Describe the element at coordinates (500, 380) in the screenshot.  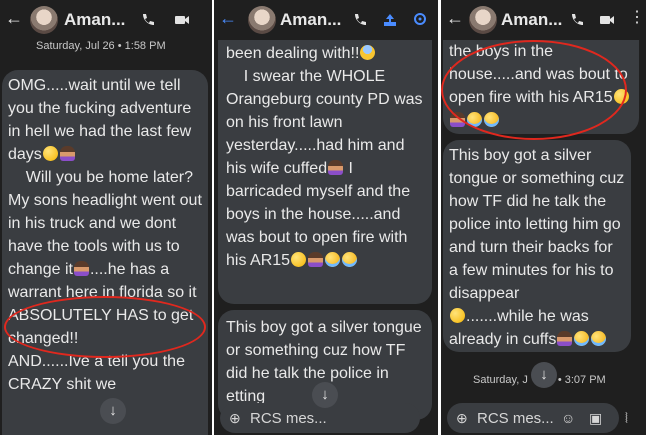
I see `timestamp-text: Saturday, J` at that location.